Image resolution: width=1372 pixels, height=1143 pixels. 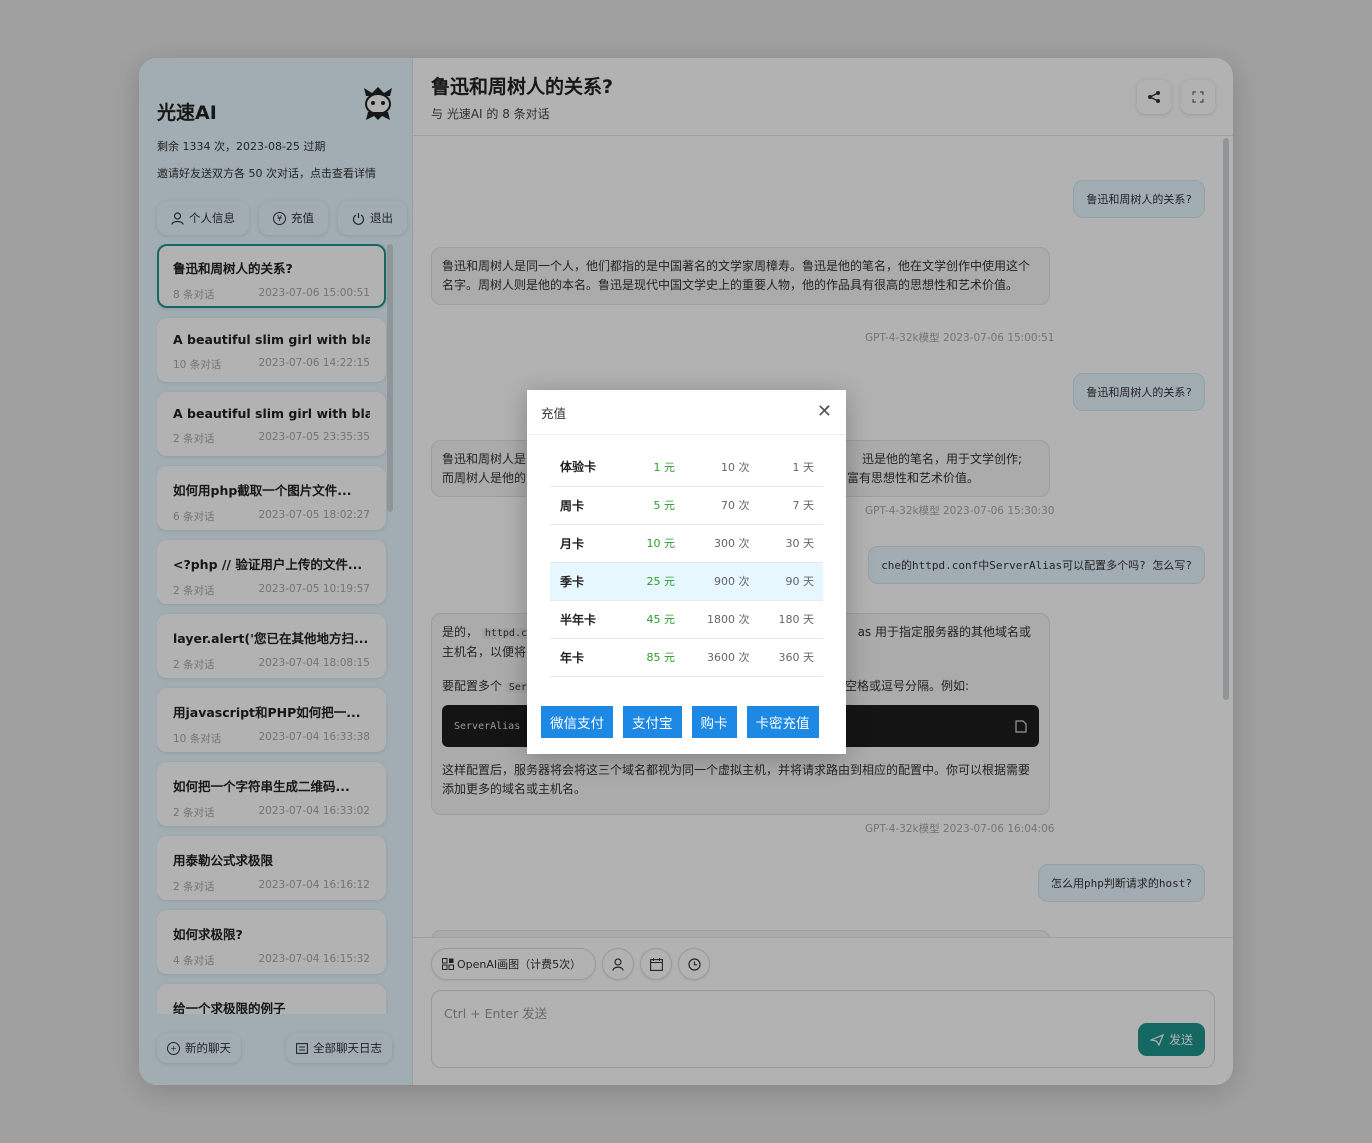 What do you see at coordinates (782, 722) in the screenshot?
I see `card-recharge-button: 卡密充值` at bounding box center [782, 722].